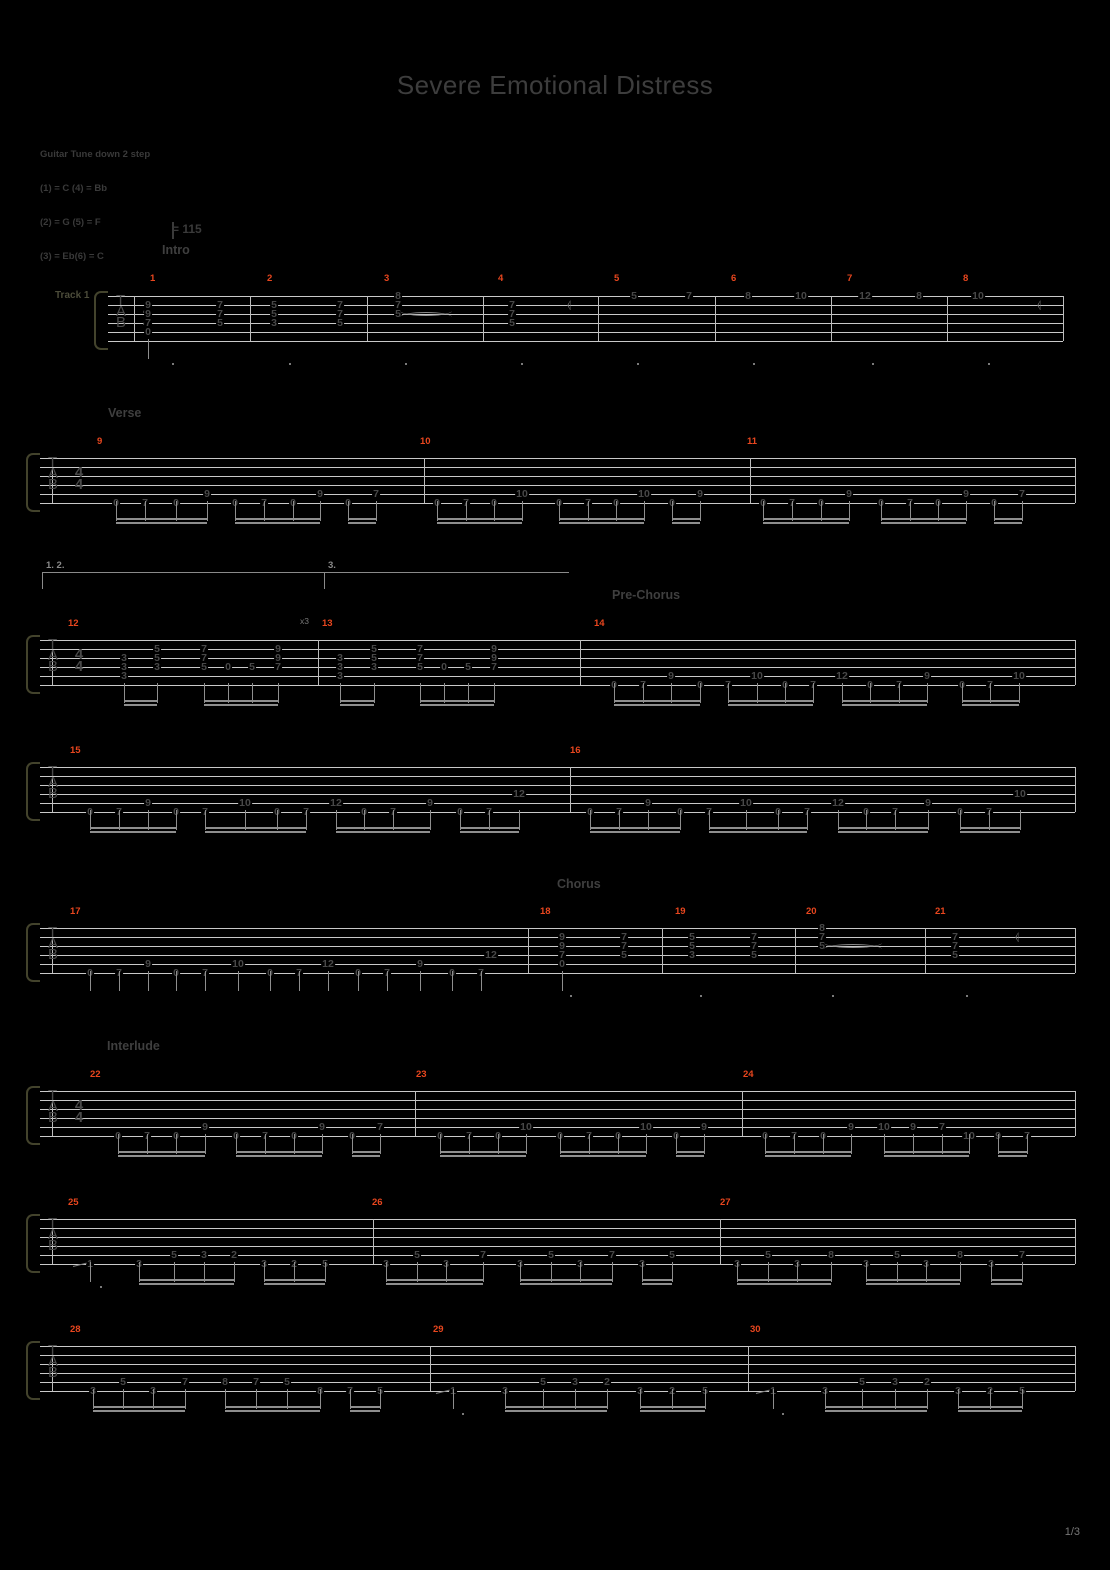 The image size is (1110, 1570). What do you see at coordinates (79, 666) in the screenshot?
I see `time-signature-denominator: 4` at bounding box center [79, 666].